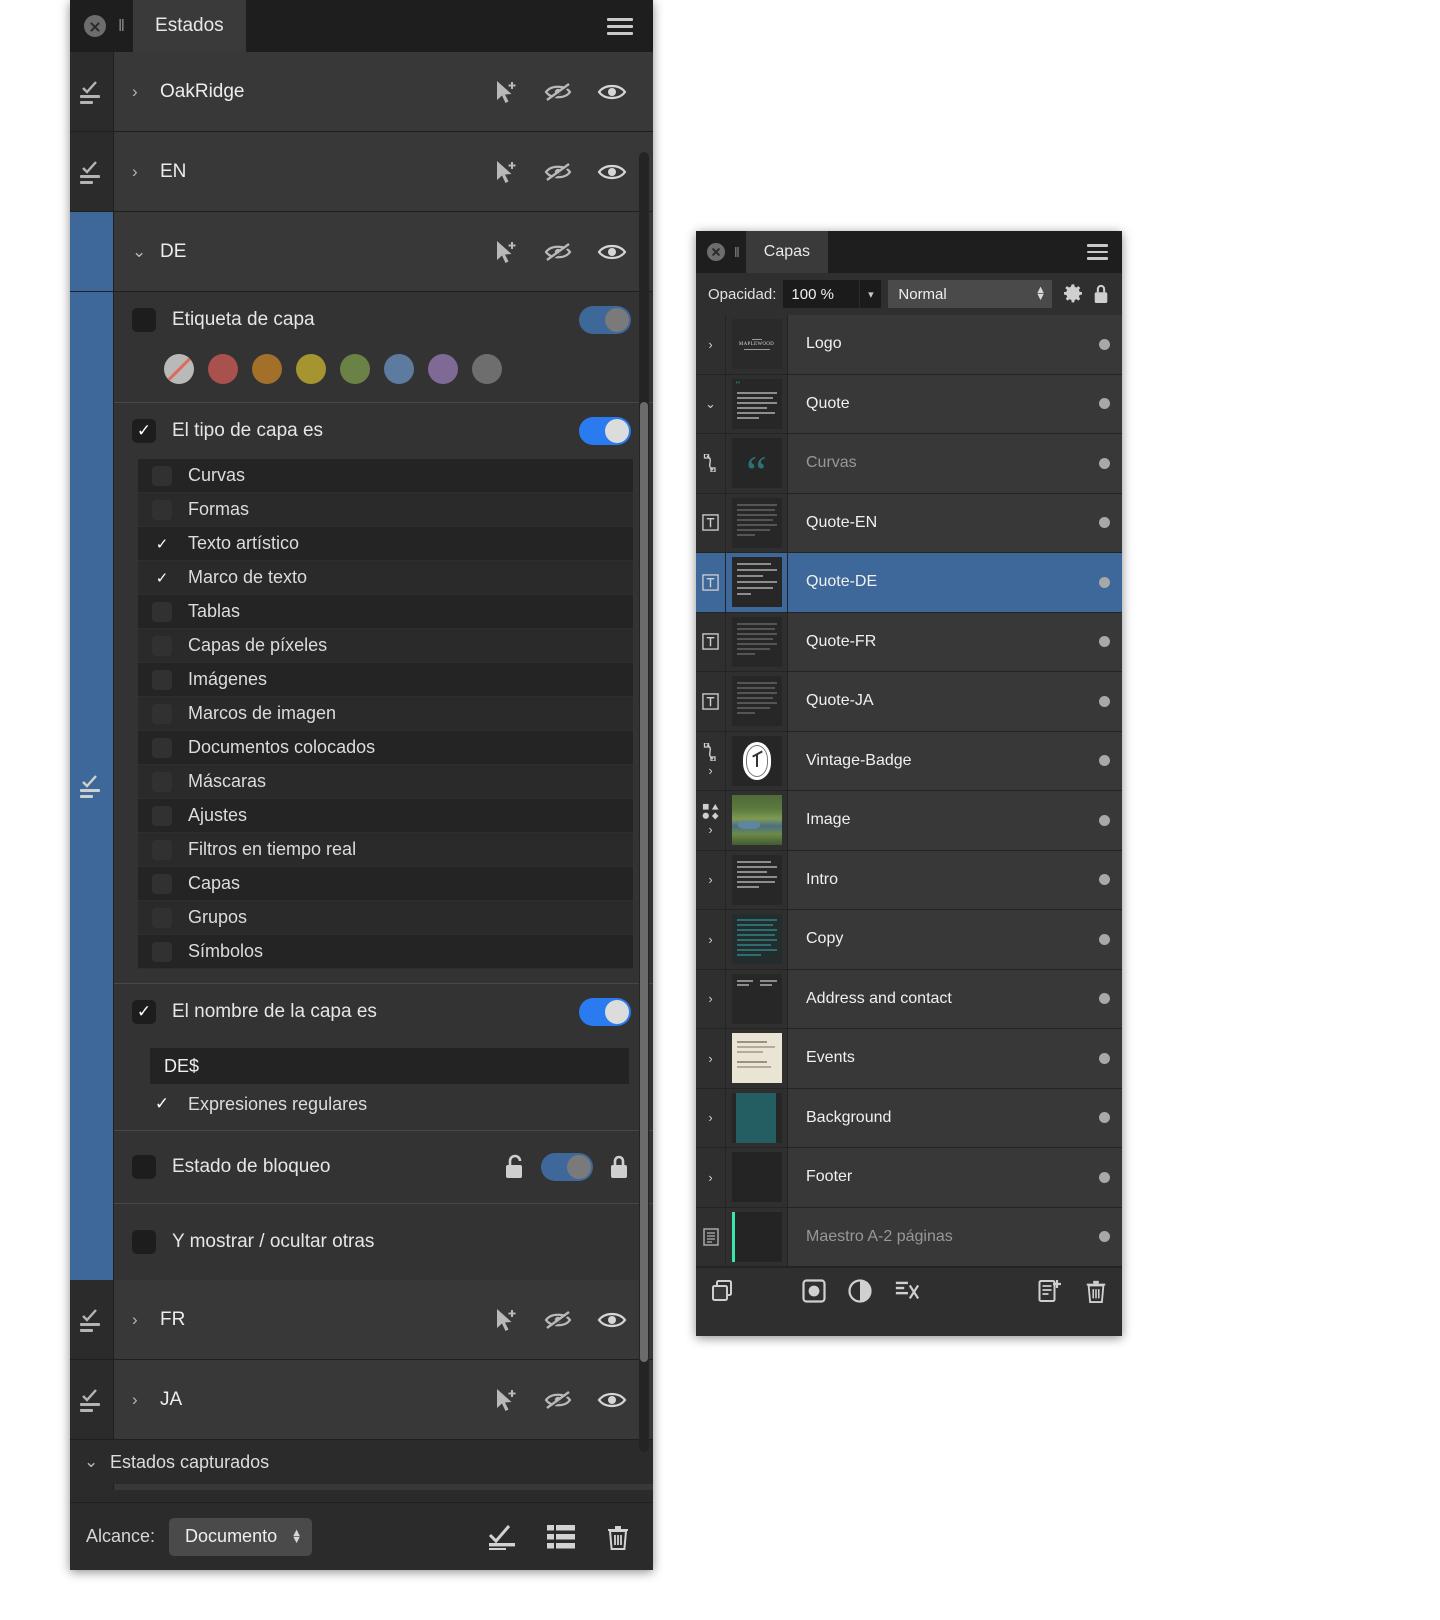 This screenshot has height=1620, width=1440. I want to click on layer-row: “ Curvas, so click(909, 464).